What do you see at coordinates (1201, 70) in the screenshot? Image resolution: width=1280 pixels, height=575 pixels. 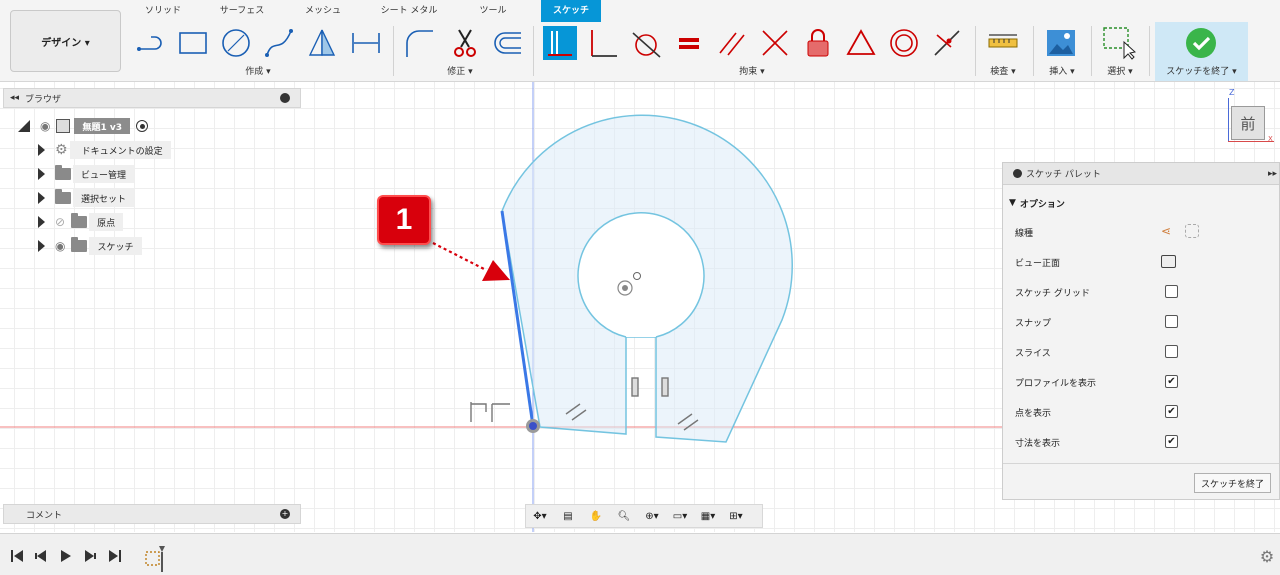 I see `finish-sketch-label: スケッチを終了 ▾` at bounding box center [1201, 70].